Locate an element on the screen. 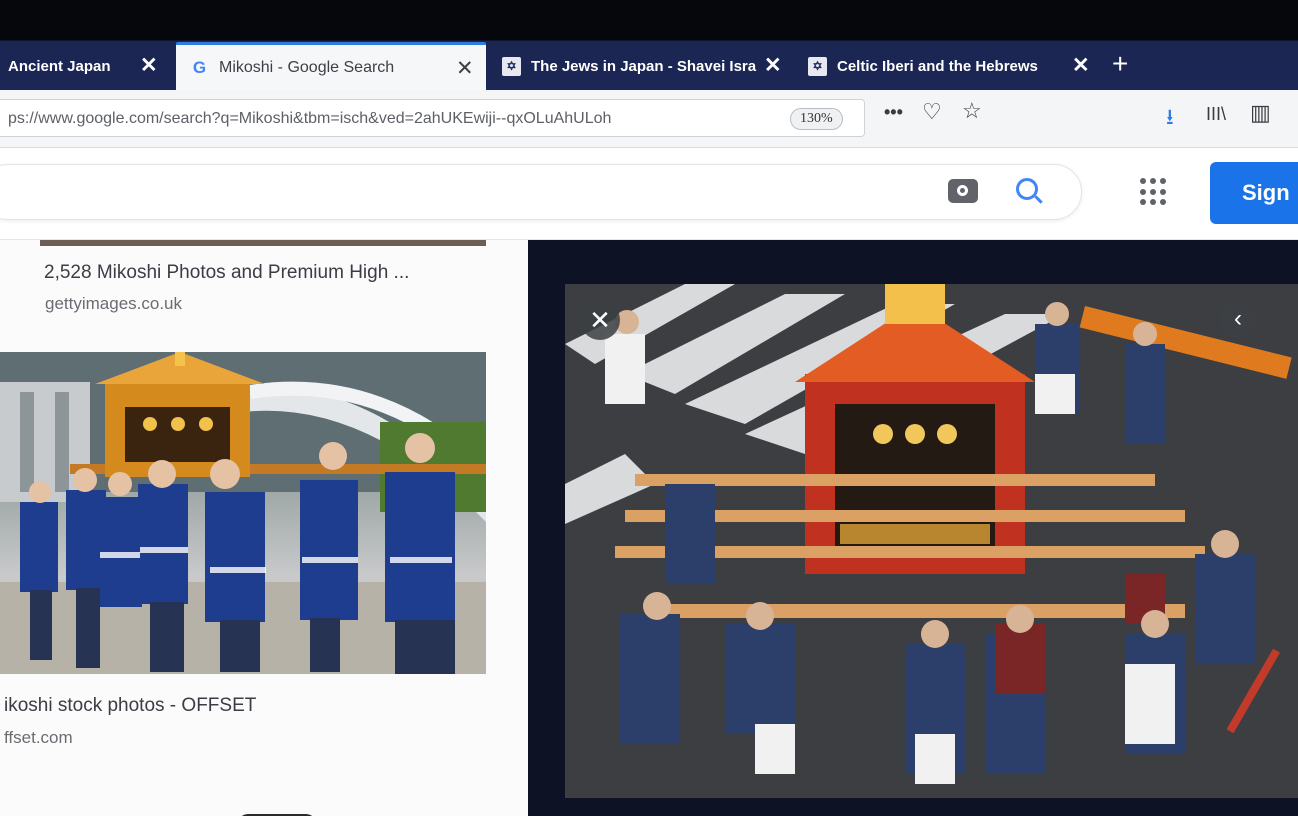 The image size is (1298, 816). tab-ancient-japan: Ancient Japan ✕ is located at coordinates (87, 66).